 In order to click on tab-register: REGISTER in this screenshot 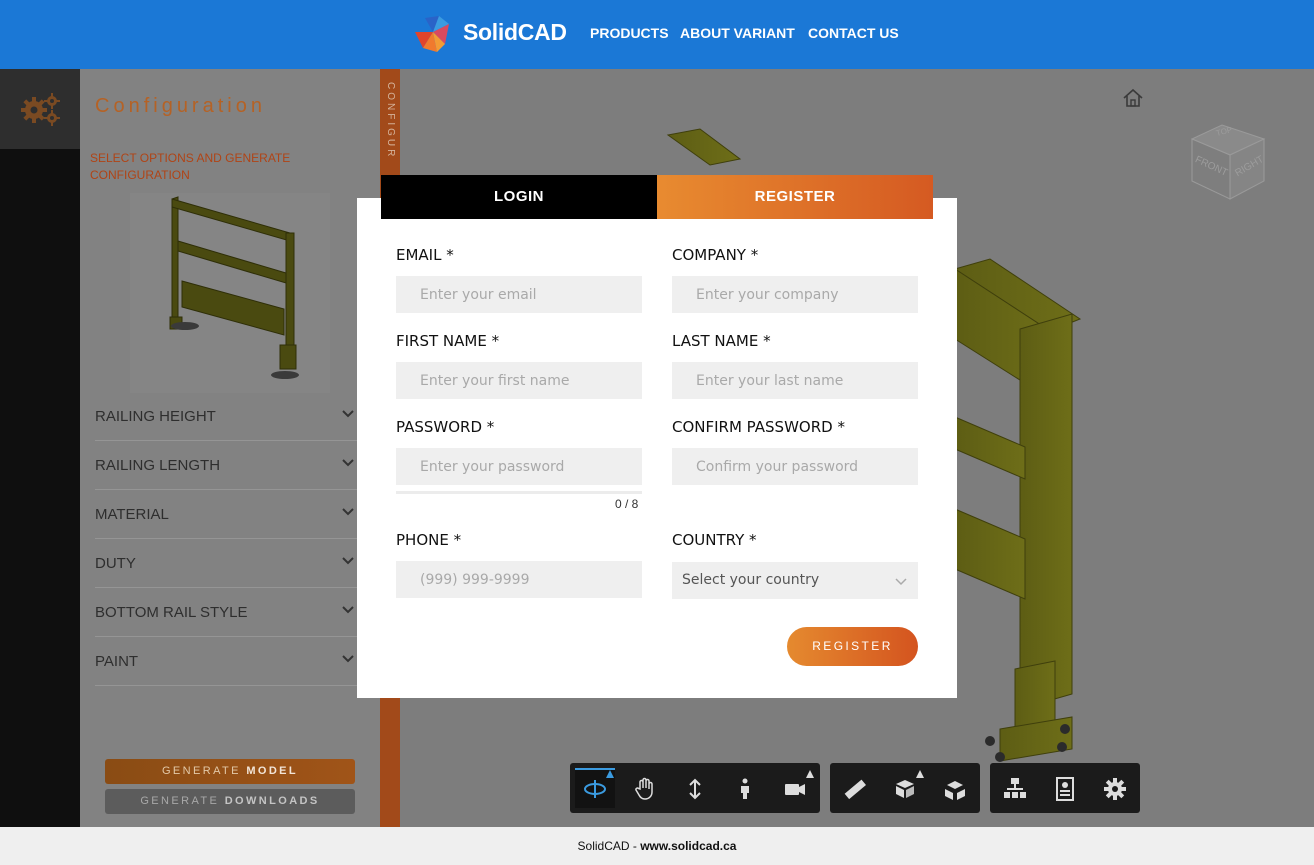, I will do `click(795, 197)`.